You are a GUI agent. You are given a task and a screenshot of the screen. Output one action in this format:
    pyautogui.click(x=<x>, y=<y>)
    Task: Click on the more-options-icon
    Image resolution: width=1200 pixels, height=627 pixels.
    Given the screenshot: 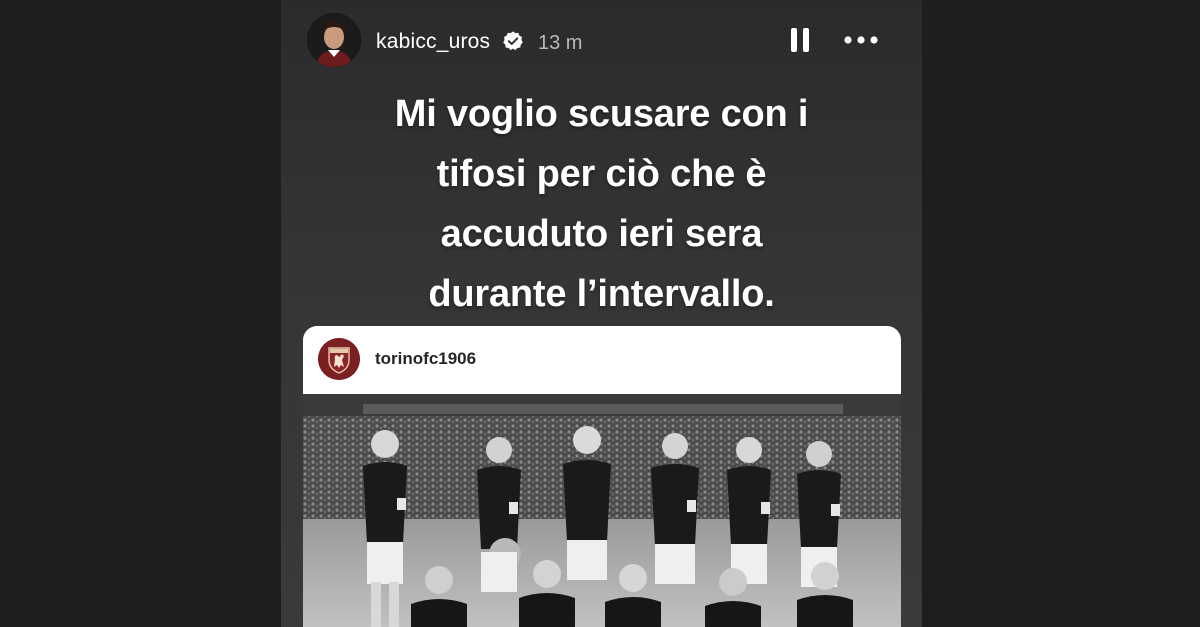 What is the action you would take?
    pyautogui.click(x=861, y=40)
    